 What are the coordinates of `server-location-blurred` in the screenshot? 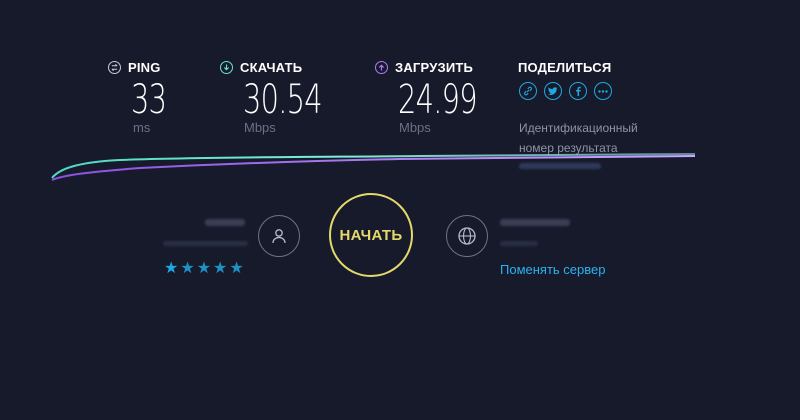 It's located at (519, 243).